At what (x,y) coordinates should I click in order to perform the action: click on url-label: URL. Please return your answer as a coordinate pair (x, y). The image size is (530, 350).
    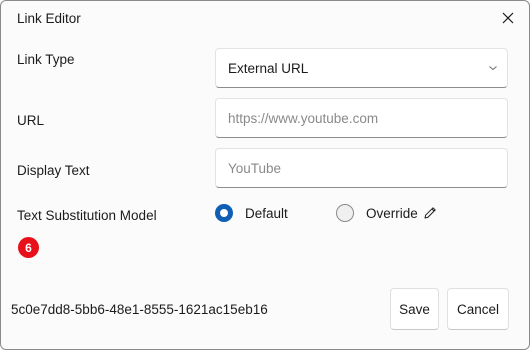
    Looking at the image, I should click on (31, 120).